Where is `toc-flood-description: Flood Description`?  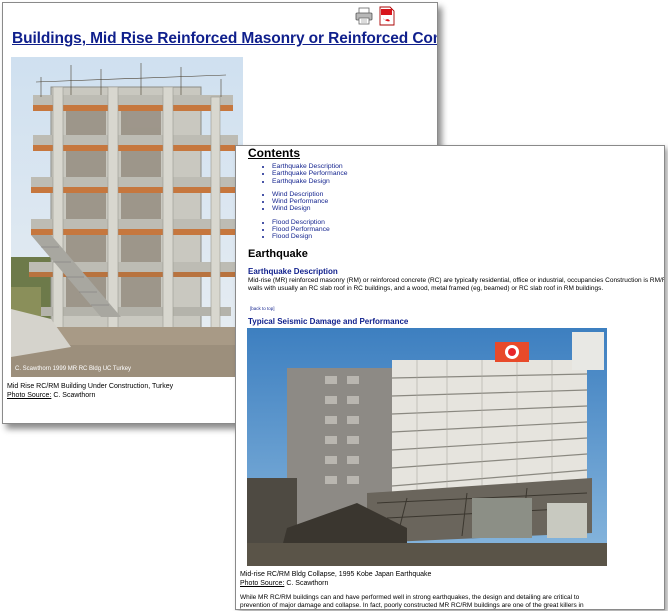 toc-flood-description: Flood Description is located at coordinates (310, 222).